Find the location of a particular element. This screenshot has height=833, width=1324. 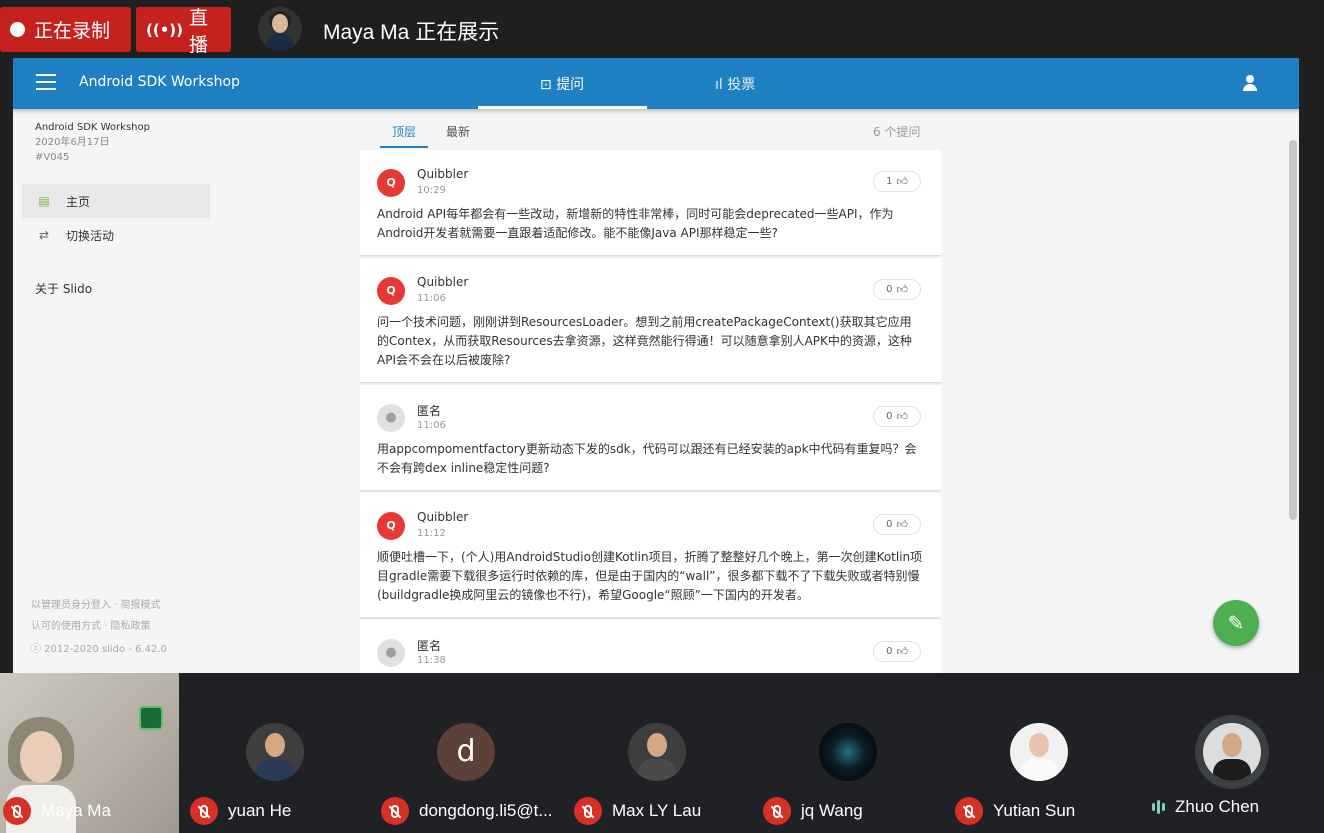

participant-tile: yuan He is located at coordinates (281, 753).